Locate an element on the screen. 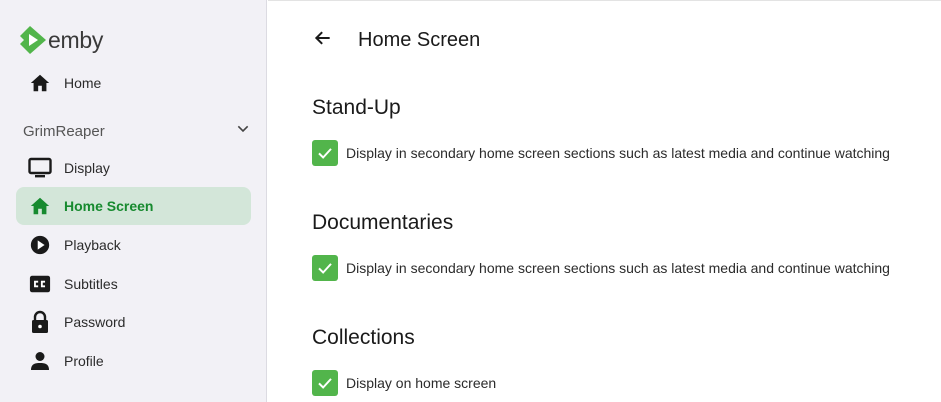 This screenshot has height=402, width=941. sidebar-item-display: Display is located at coordinates (133, 168).